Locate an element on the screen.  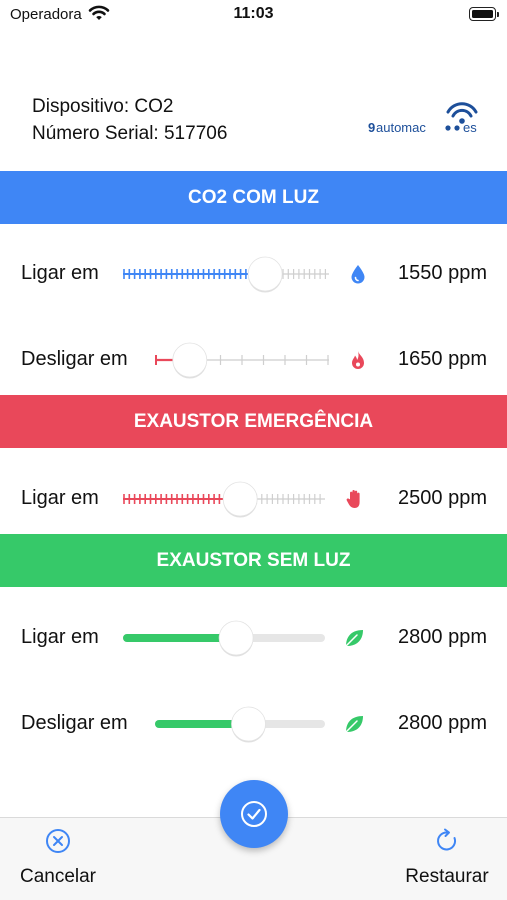
no-light-on-value: 2800 ppm is located at coordinates (442, 637).